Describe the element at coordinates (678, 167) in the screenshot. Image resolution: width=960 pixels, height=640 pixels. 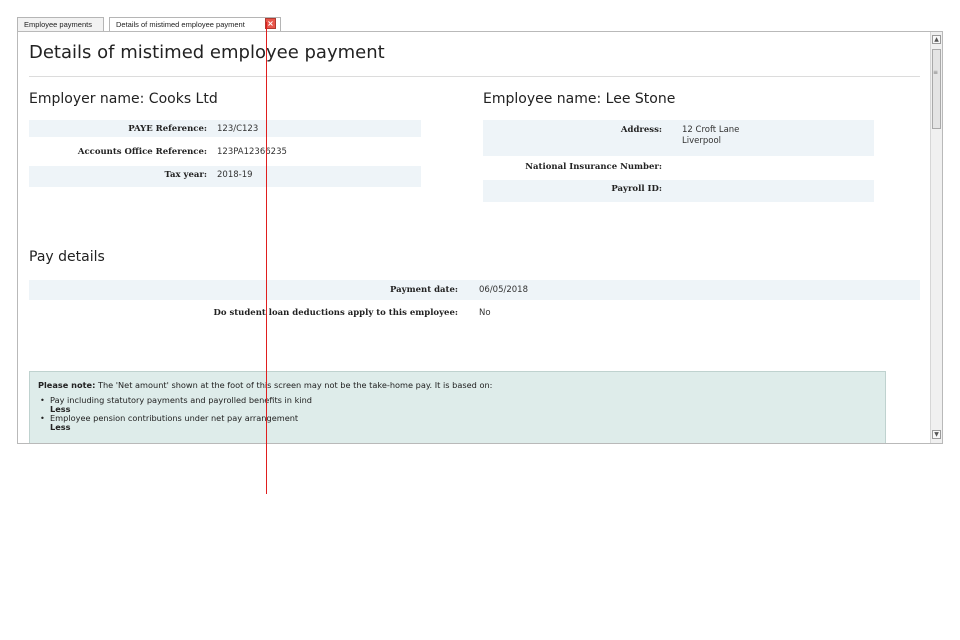
I see `ni-row: National Insurance Number:` at that location.